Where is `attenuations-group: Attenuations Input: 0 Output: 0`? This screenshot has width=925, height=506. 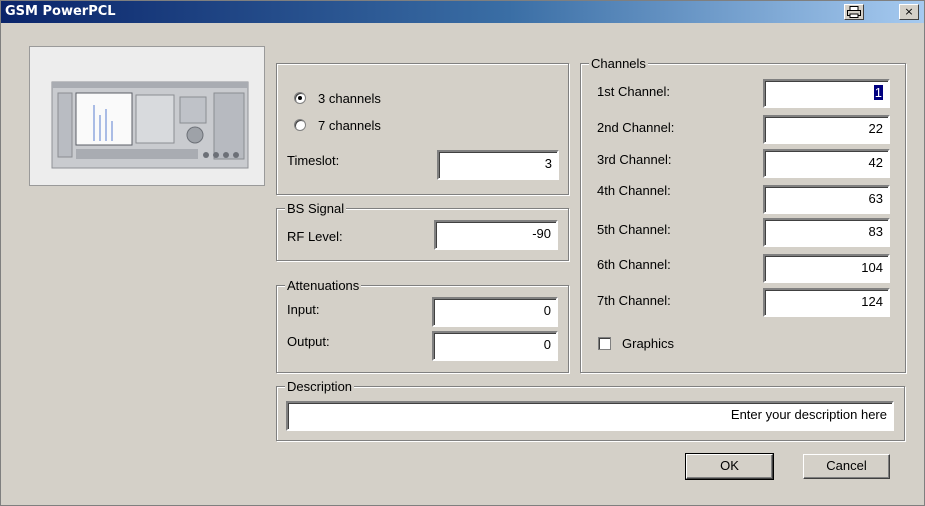
attenuations-group: Attenuations Input: 0 Output: 0 is located at coordinates (422, 325).